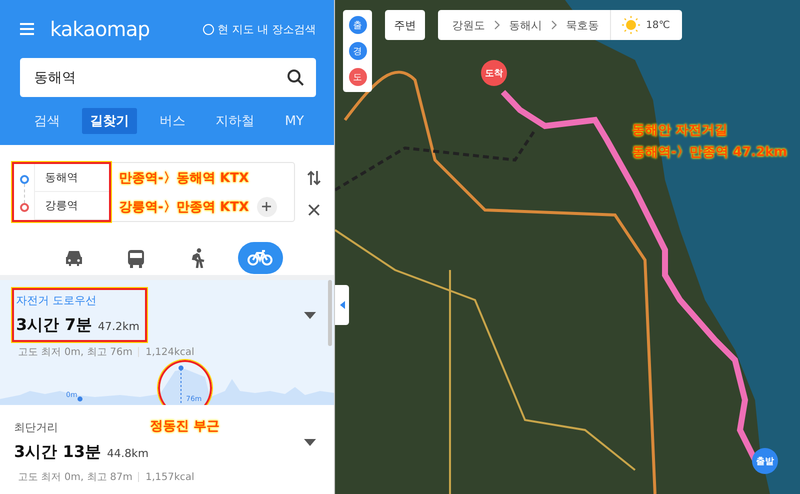 The height and width of the screenshot is (494, 800). Describe the element at coordinates (127, 453) in the screenshot. I see `route-distance: 44.8km` at that location.